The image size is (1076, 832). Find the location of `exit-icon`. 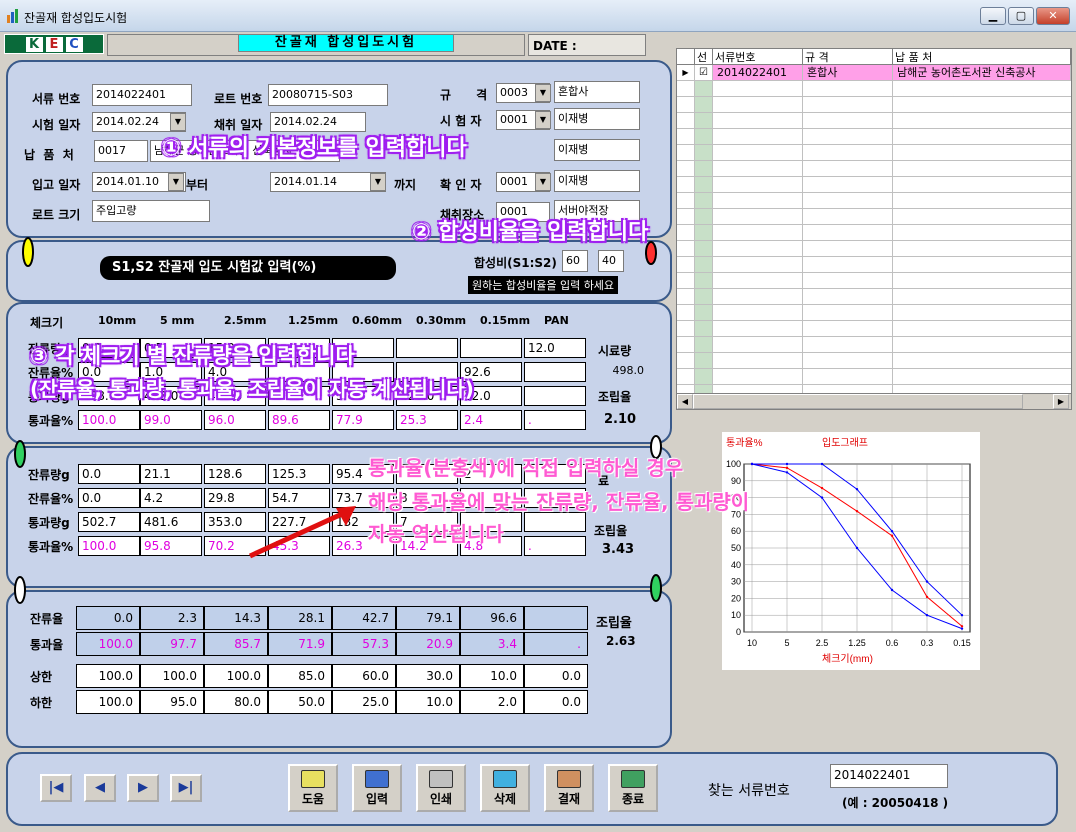

exit-icon is located at coordinates (633, 779).